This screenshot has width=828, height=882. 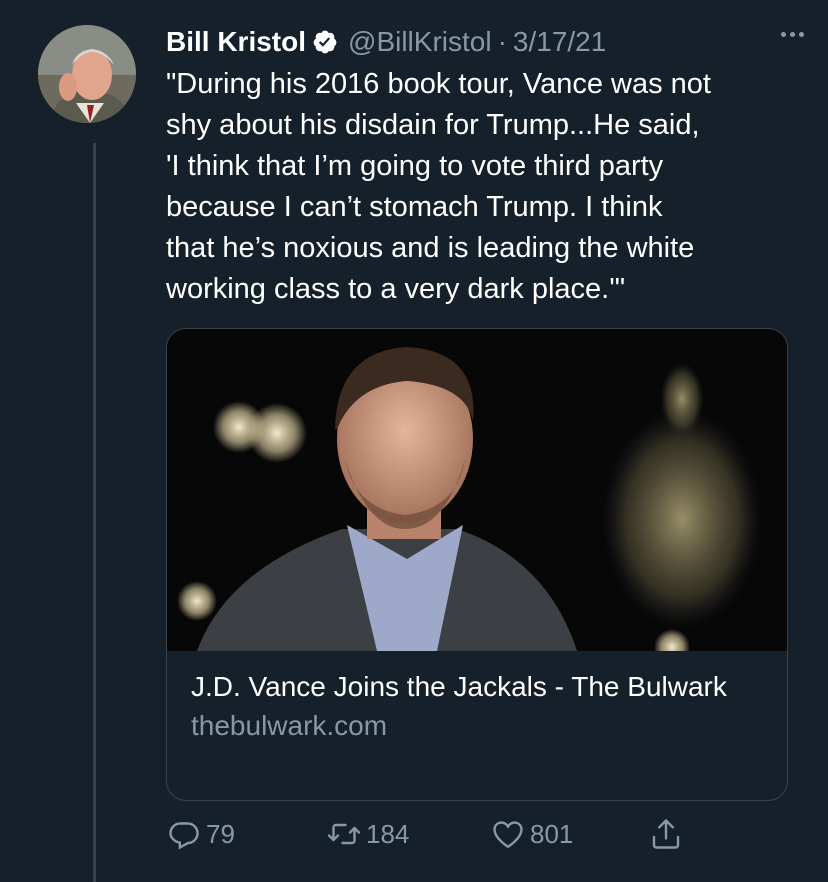 I want to click on thread-line, so click(x=94, y=512).